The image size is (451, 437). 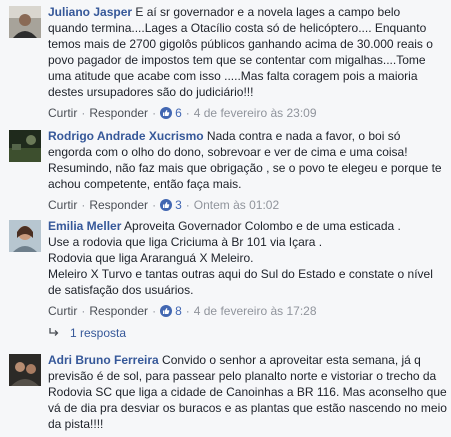 I want to click on comment-actions: Curtir · Responder · 3 · Ontem às 01:02, so click(x=164, y=205).